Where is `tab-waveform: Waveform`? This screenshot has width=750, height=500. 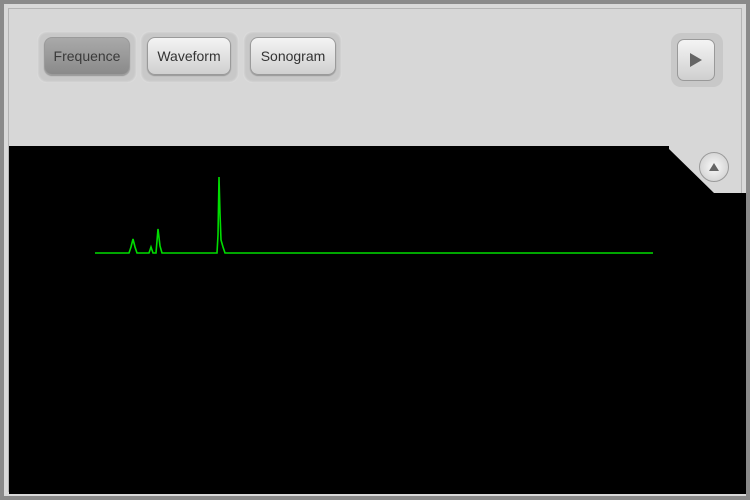
tab-waveform: Waveform is located at coordinates (189, 56).